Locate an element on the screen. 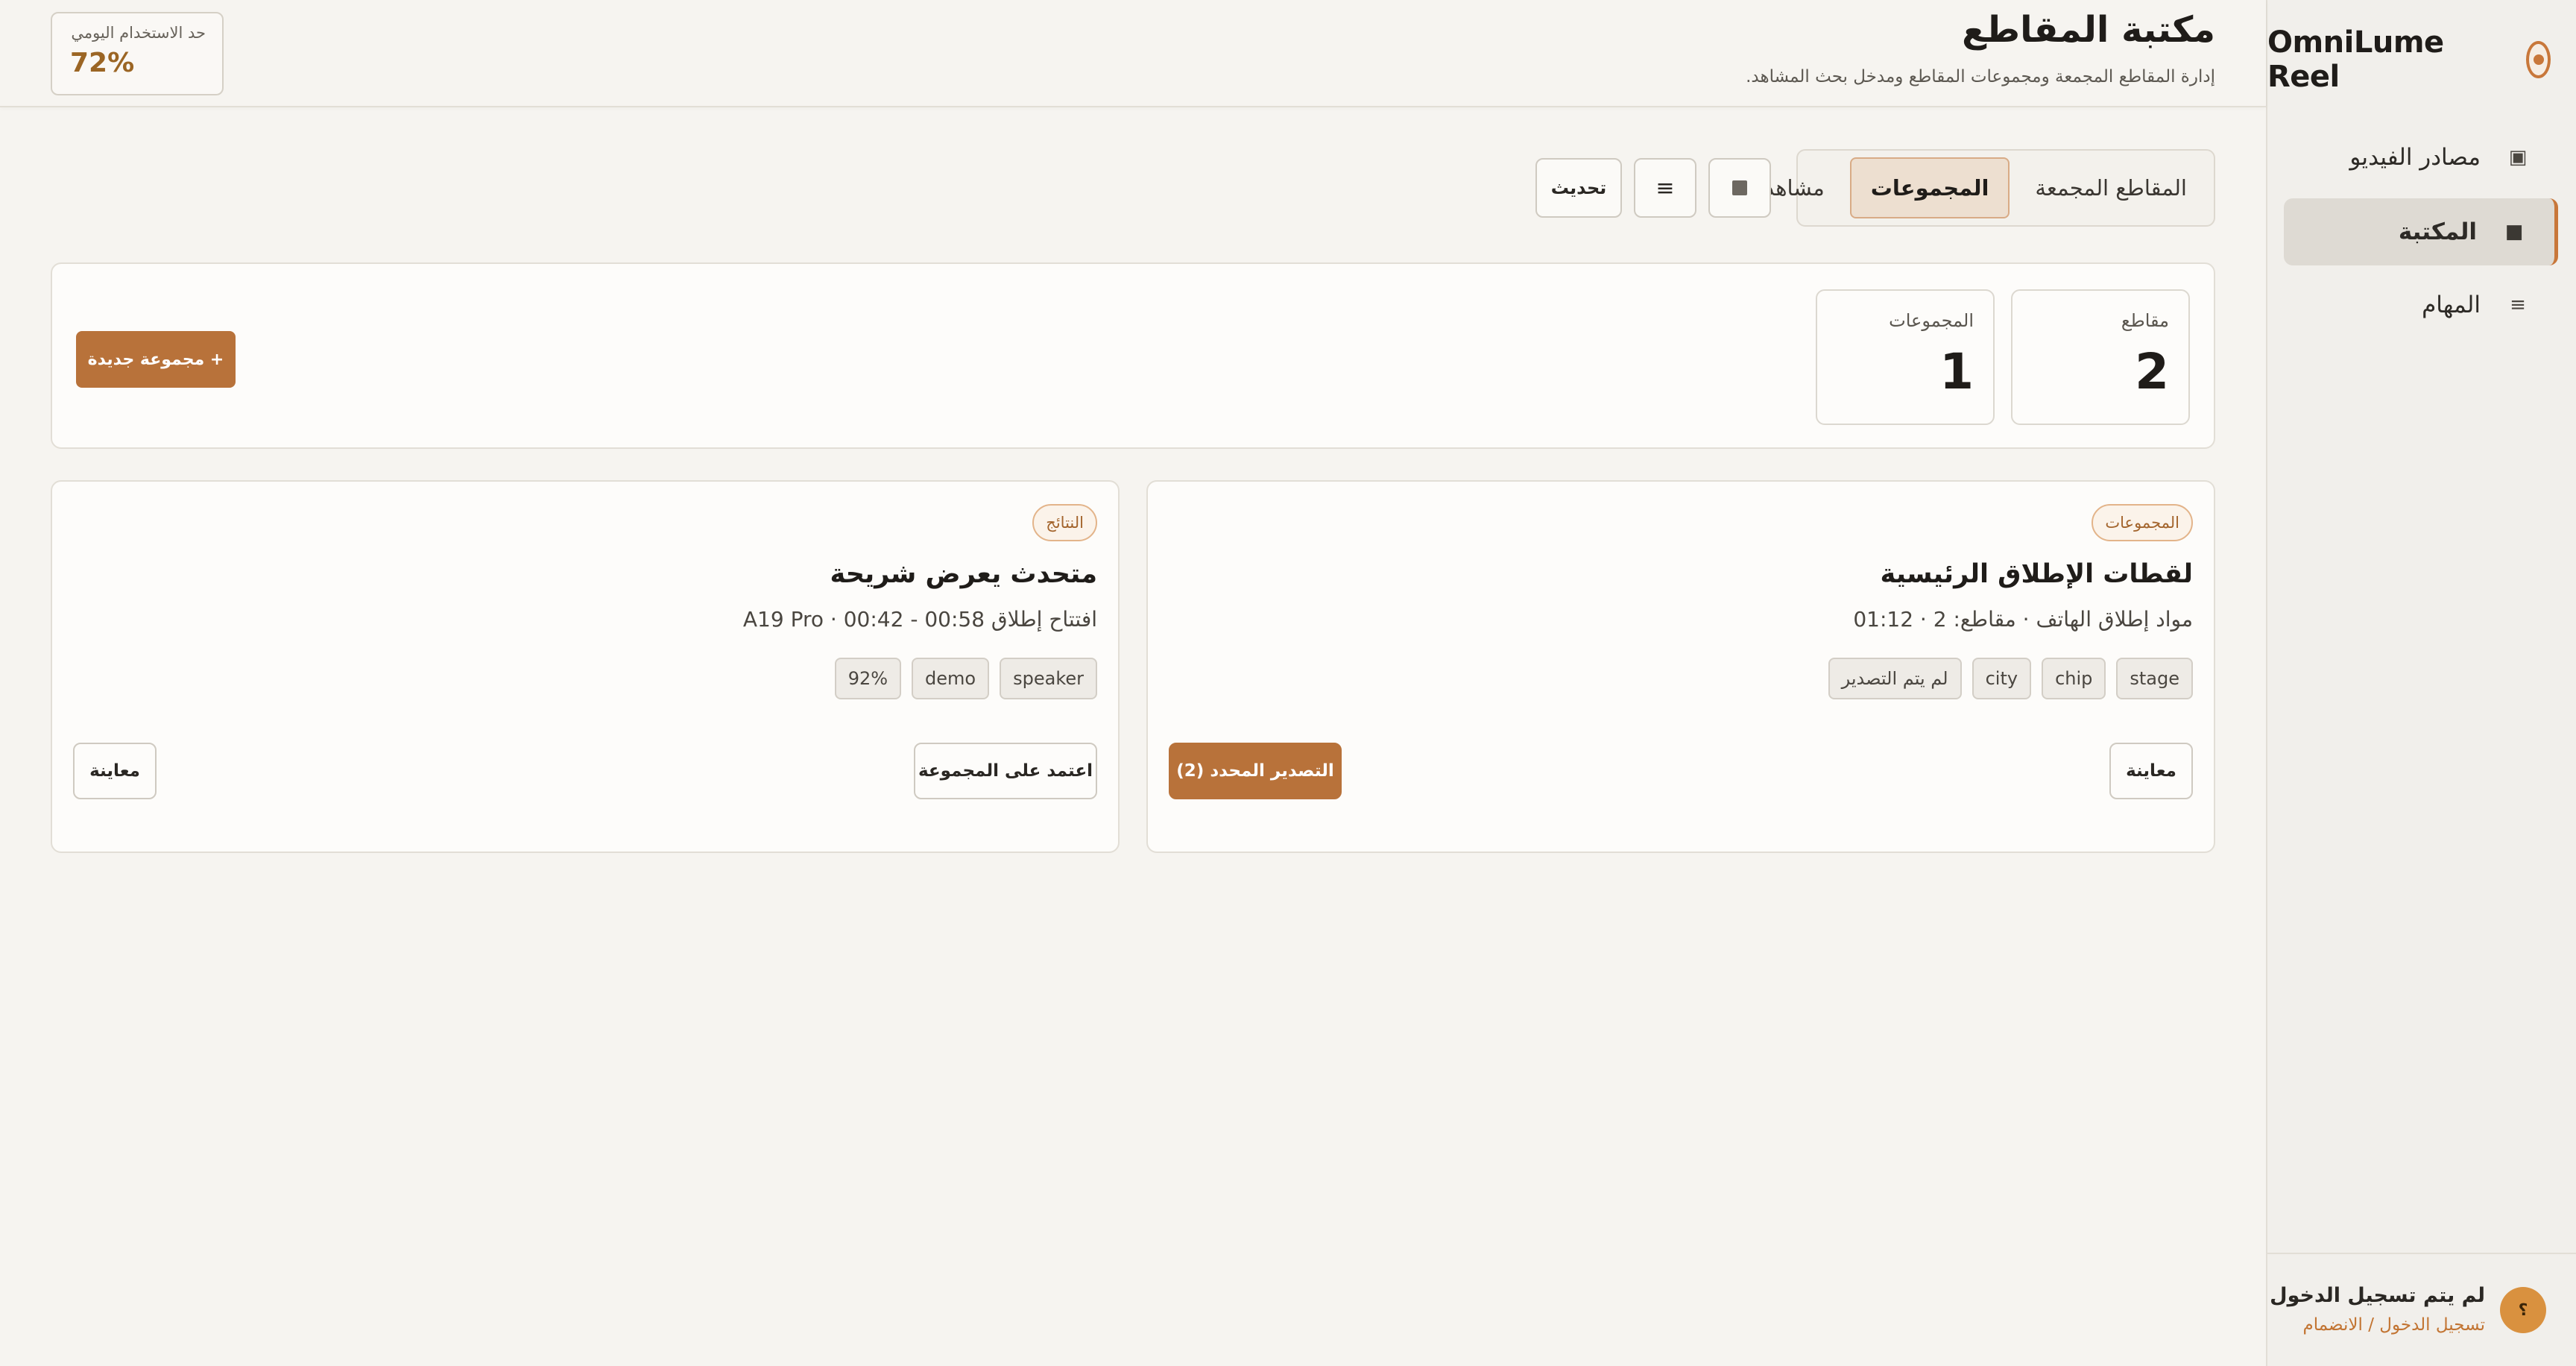 The height and width of the screenshot is (1366, 2576). stats-panel: مقاطع 2 المجموعات 1 + مجموعة جديدة is located at coordinates (1133, 355).